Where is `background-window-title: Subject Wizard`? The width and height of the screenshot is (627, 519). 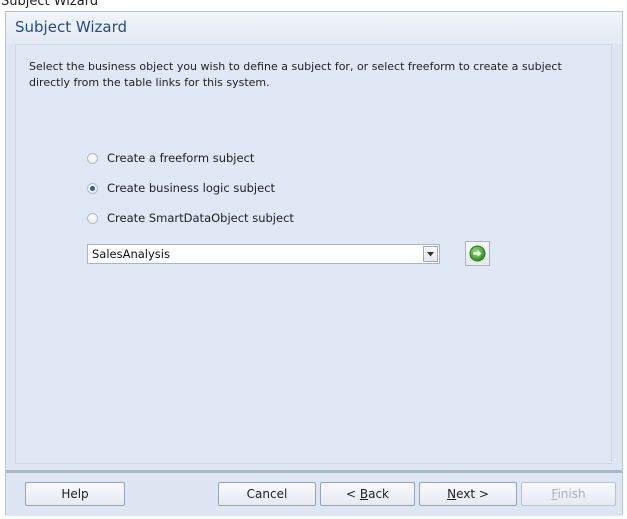
background-window-title: Subject Wizard is located at coordinates (50, 4).